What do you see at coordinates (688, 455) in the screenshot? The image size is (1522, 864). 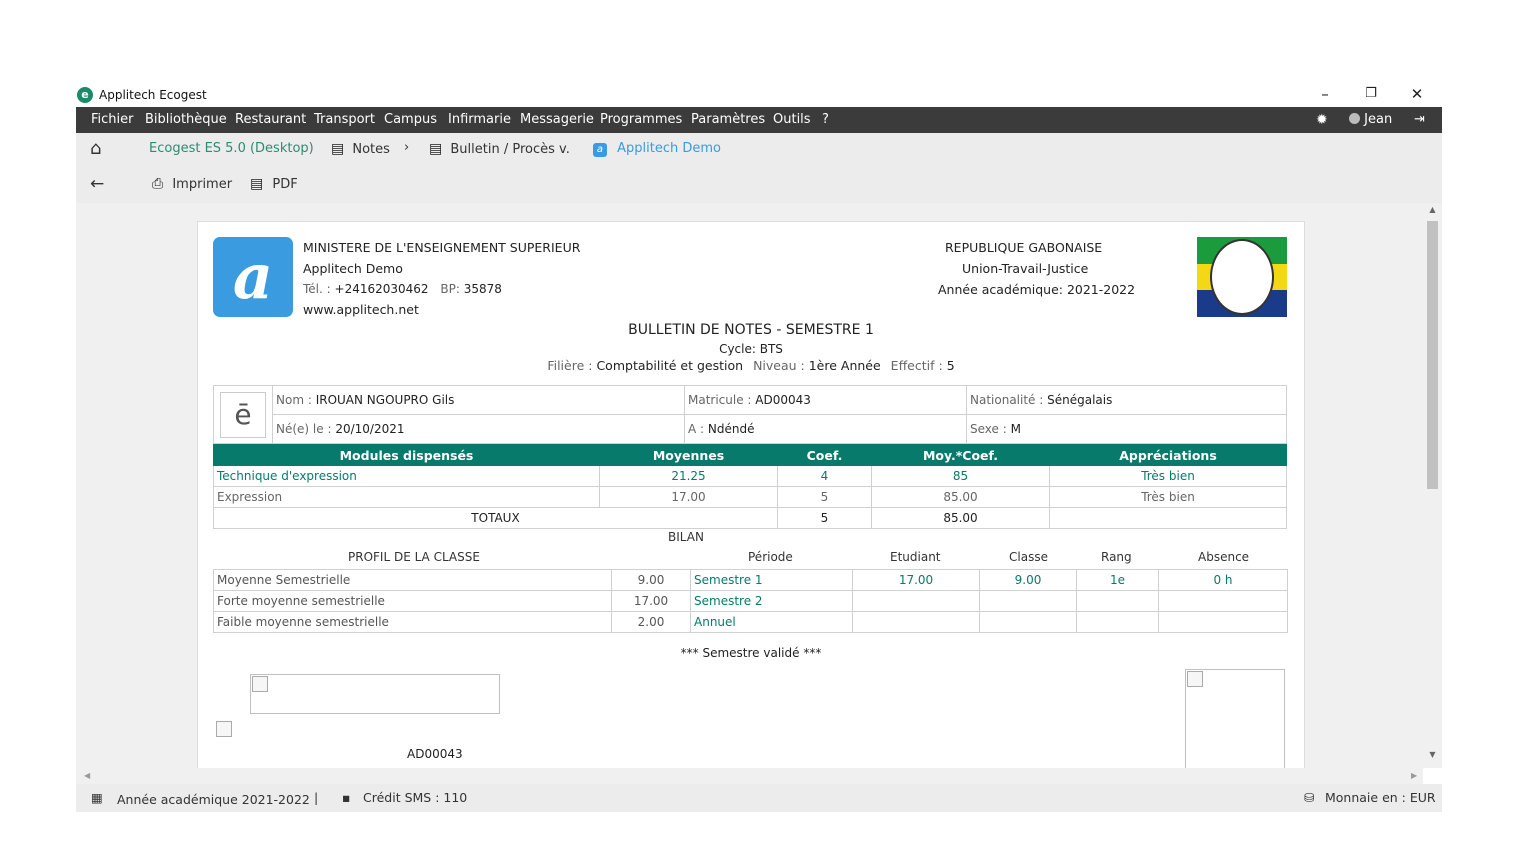 I see `col-moyennes: Moyennes` at bounding box center [688, 455].